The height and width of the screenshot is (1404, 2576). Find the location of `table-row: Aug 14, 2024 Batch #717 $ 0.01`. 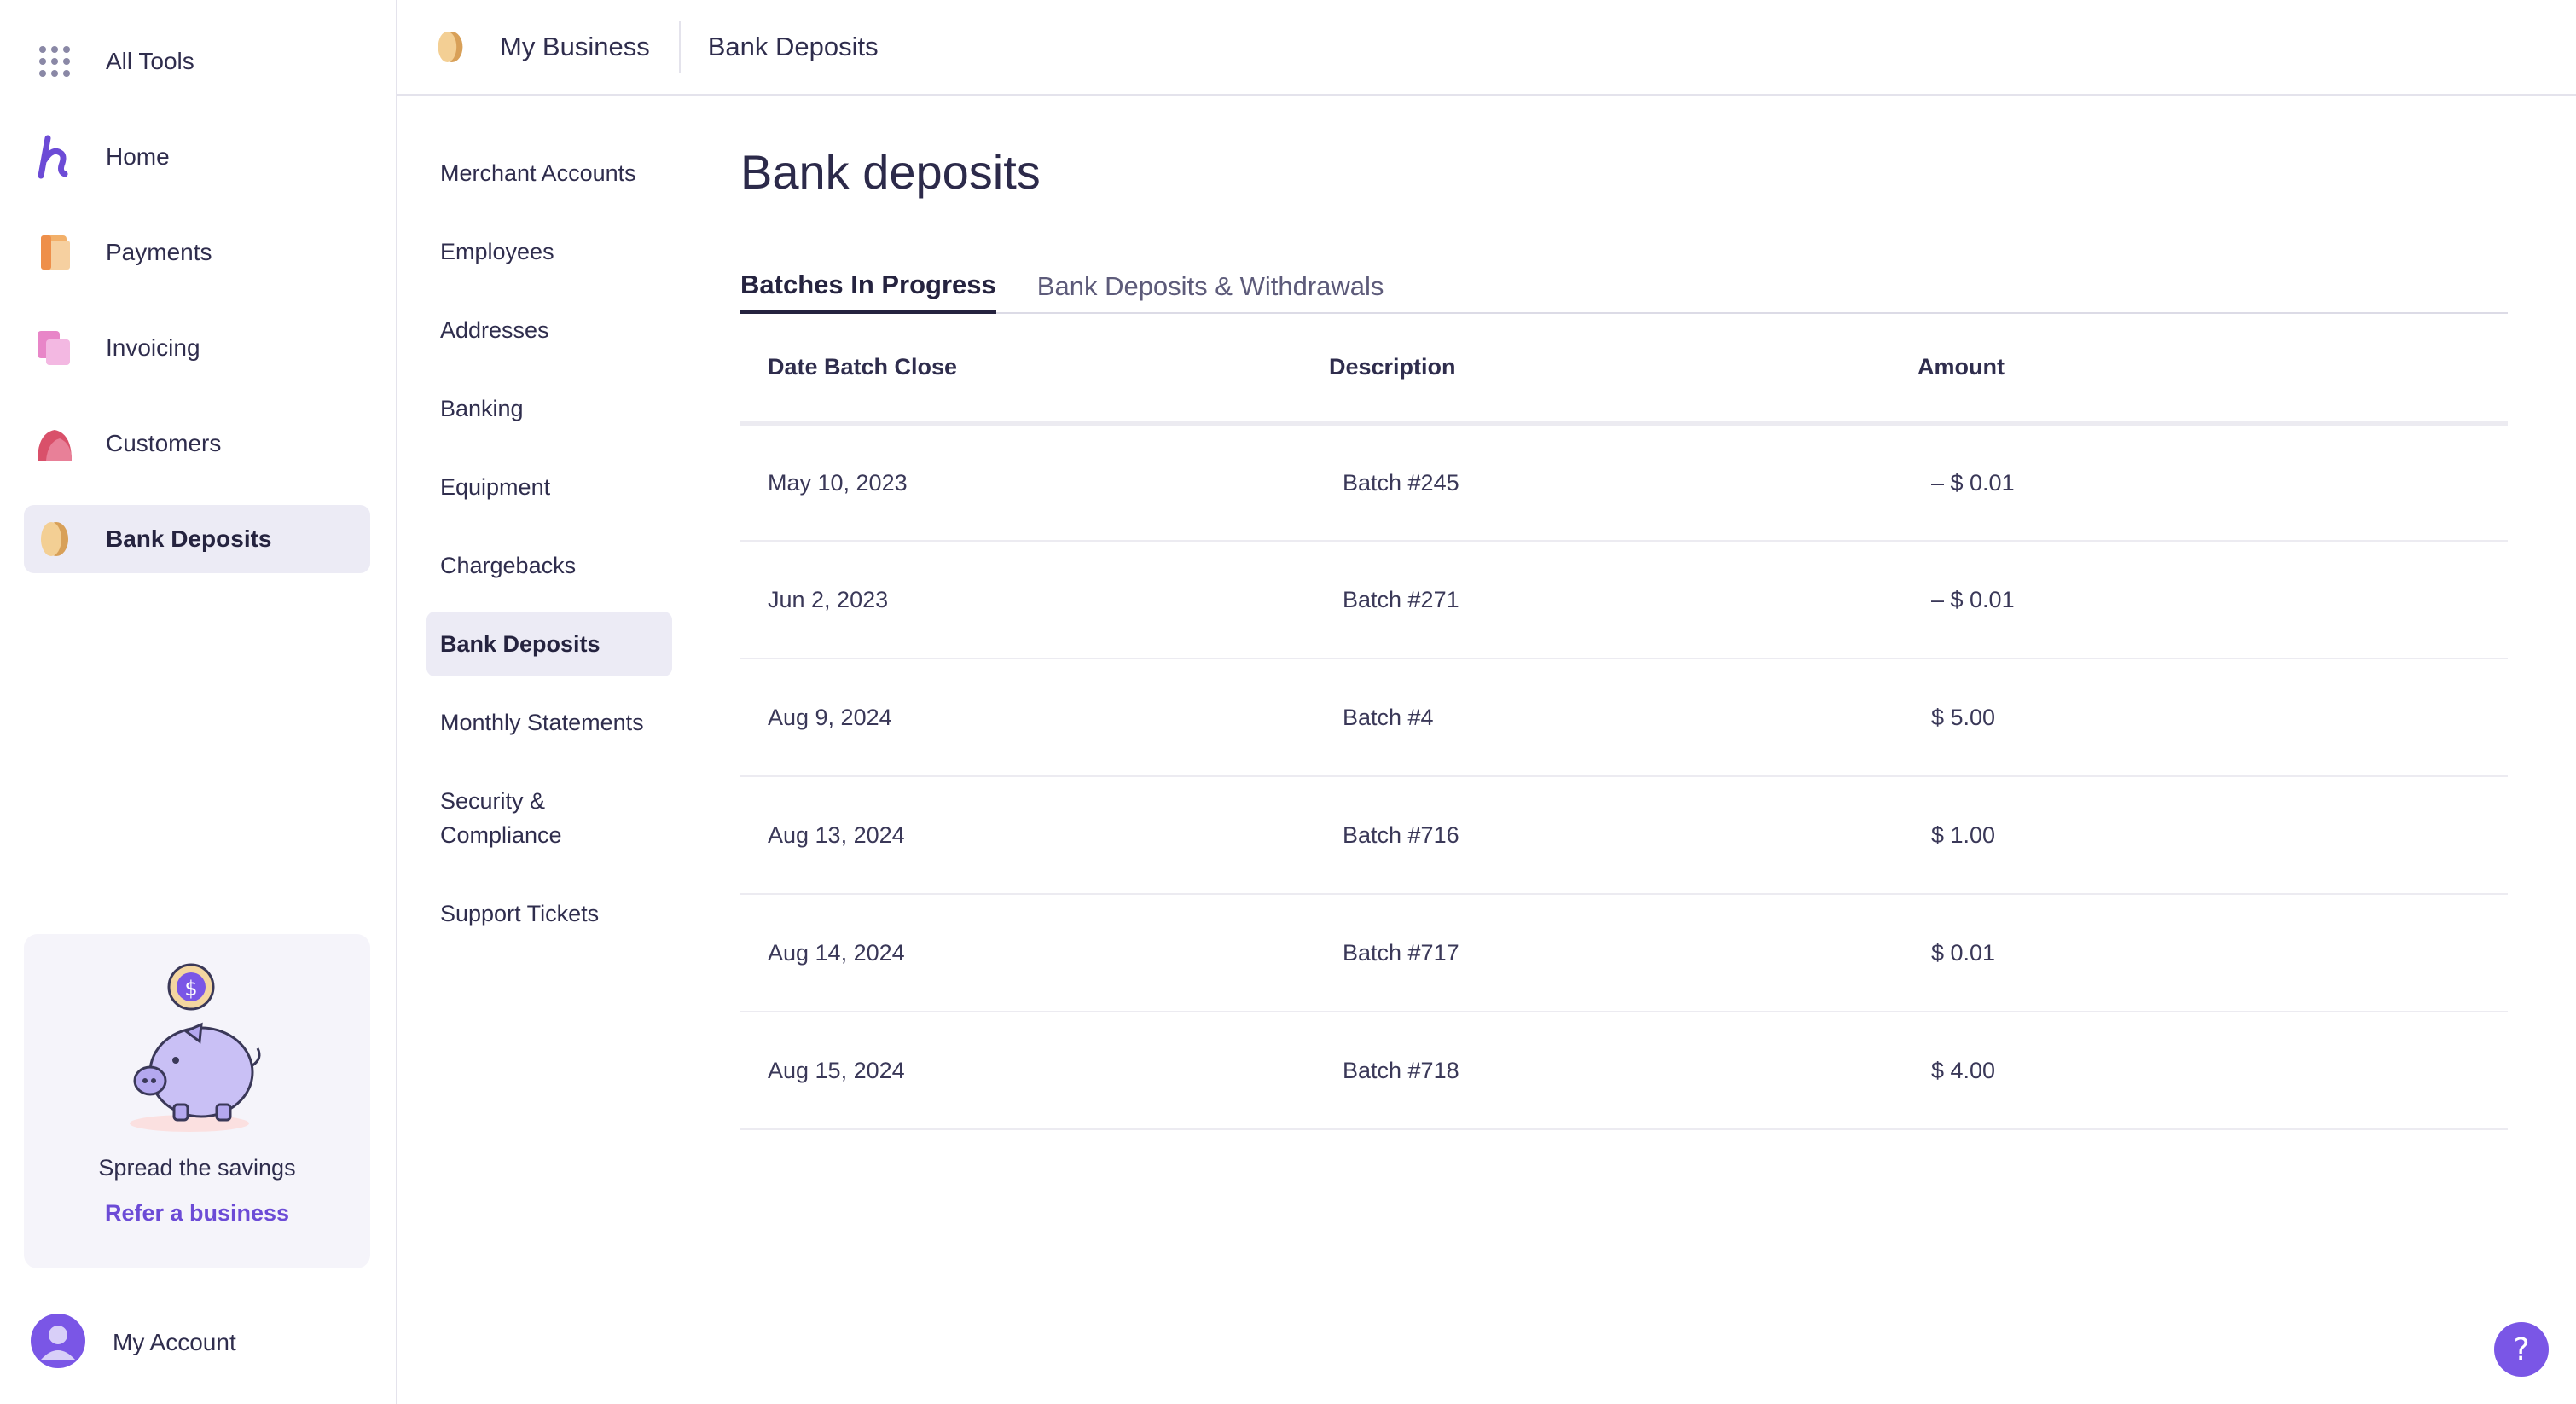

table-row: Aug 14, 2024 Batch #717 $ 0.01 is located at coordinates (1624, 953).